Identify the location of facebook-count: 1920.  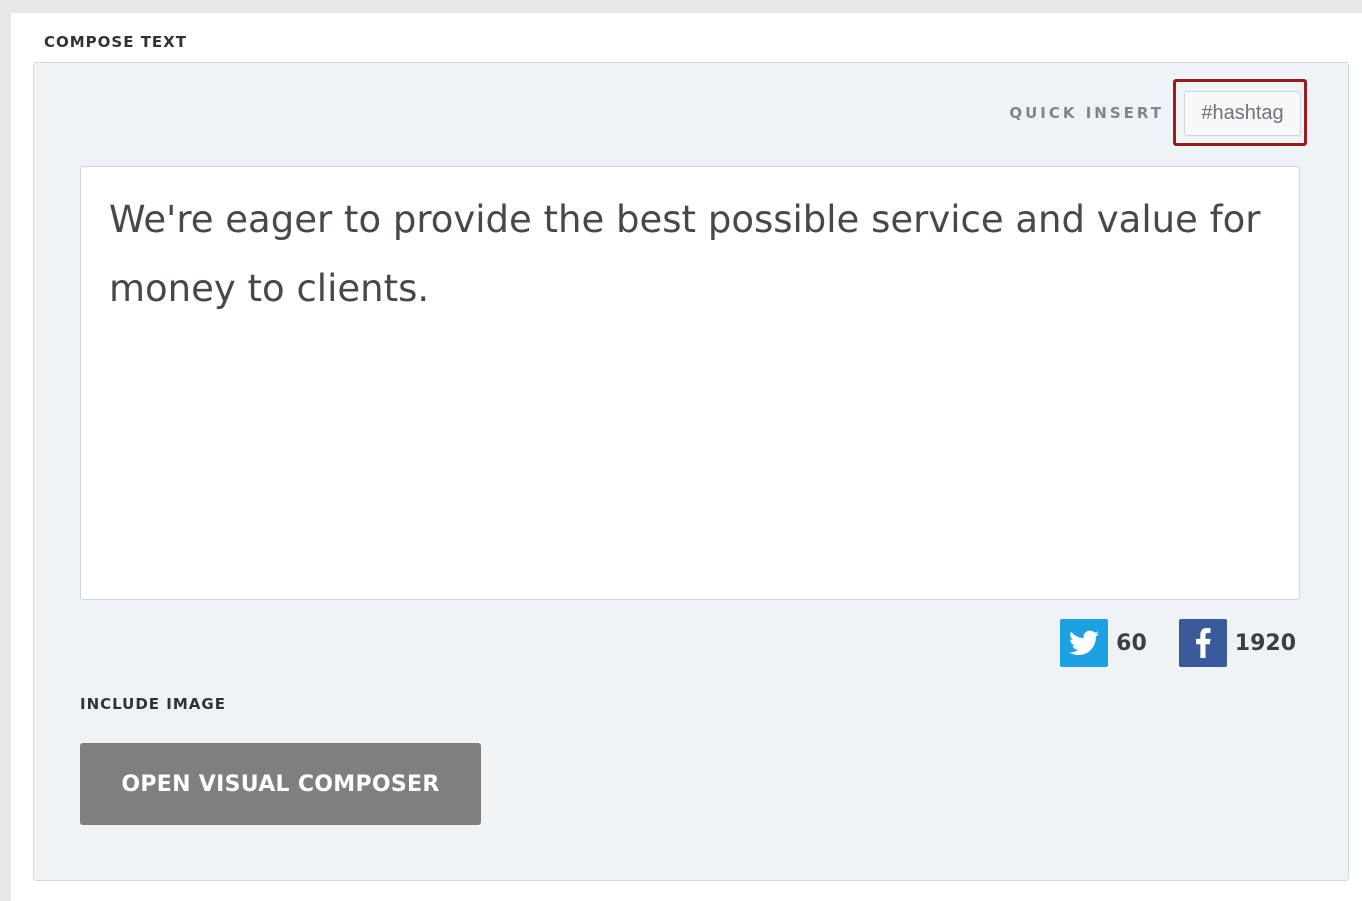
(1265, 643).